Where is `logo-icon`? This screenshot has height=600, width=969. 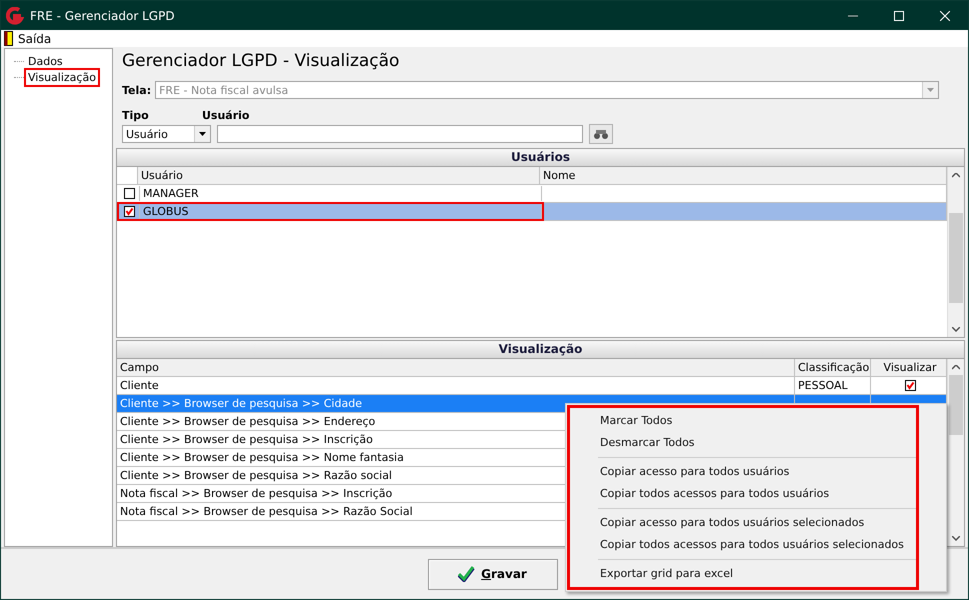 logo-icon is located at coordinates (15, 15).